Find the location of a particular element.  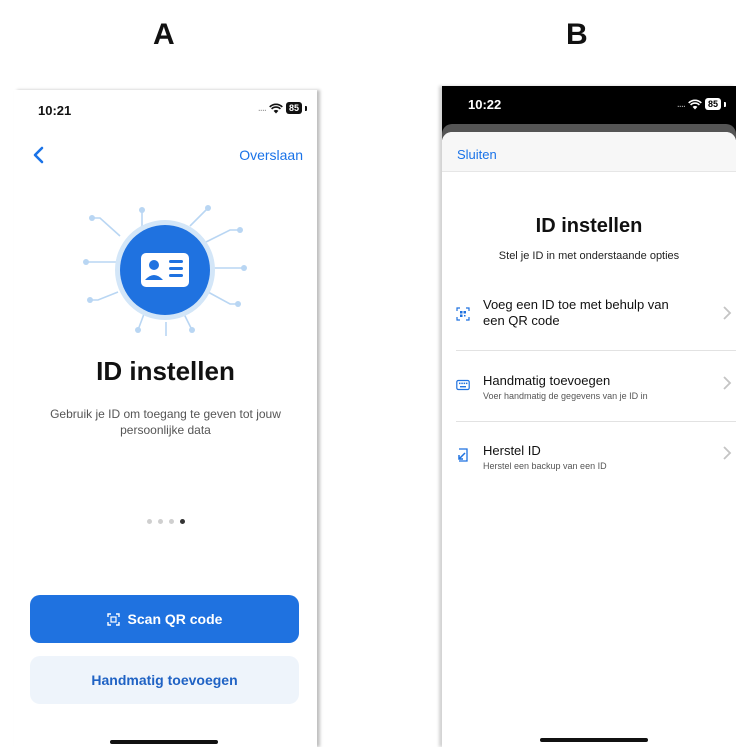

option-restore-id-title: Herstel ID is located at coordinates (512, 450).